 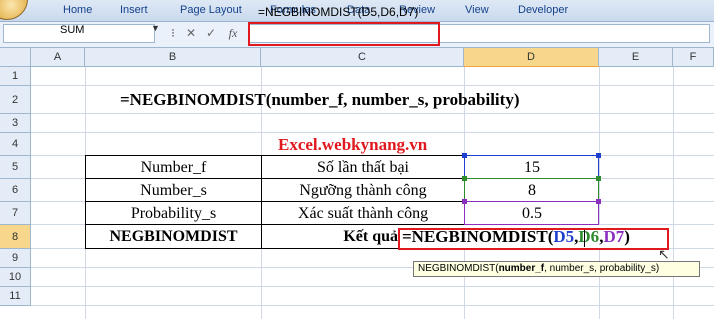 I want to click on row-header-4: 4, so click(x=15, y=144).